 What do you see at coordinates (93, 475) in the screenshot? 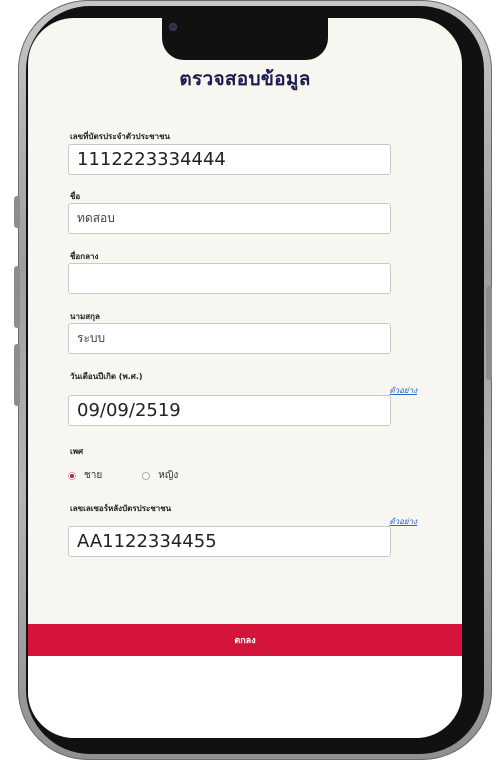
I see `gender-option-male-label: ชาย` at bounding box center [93, 475].